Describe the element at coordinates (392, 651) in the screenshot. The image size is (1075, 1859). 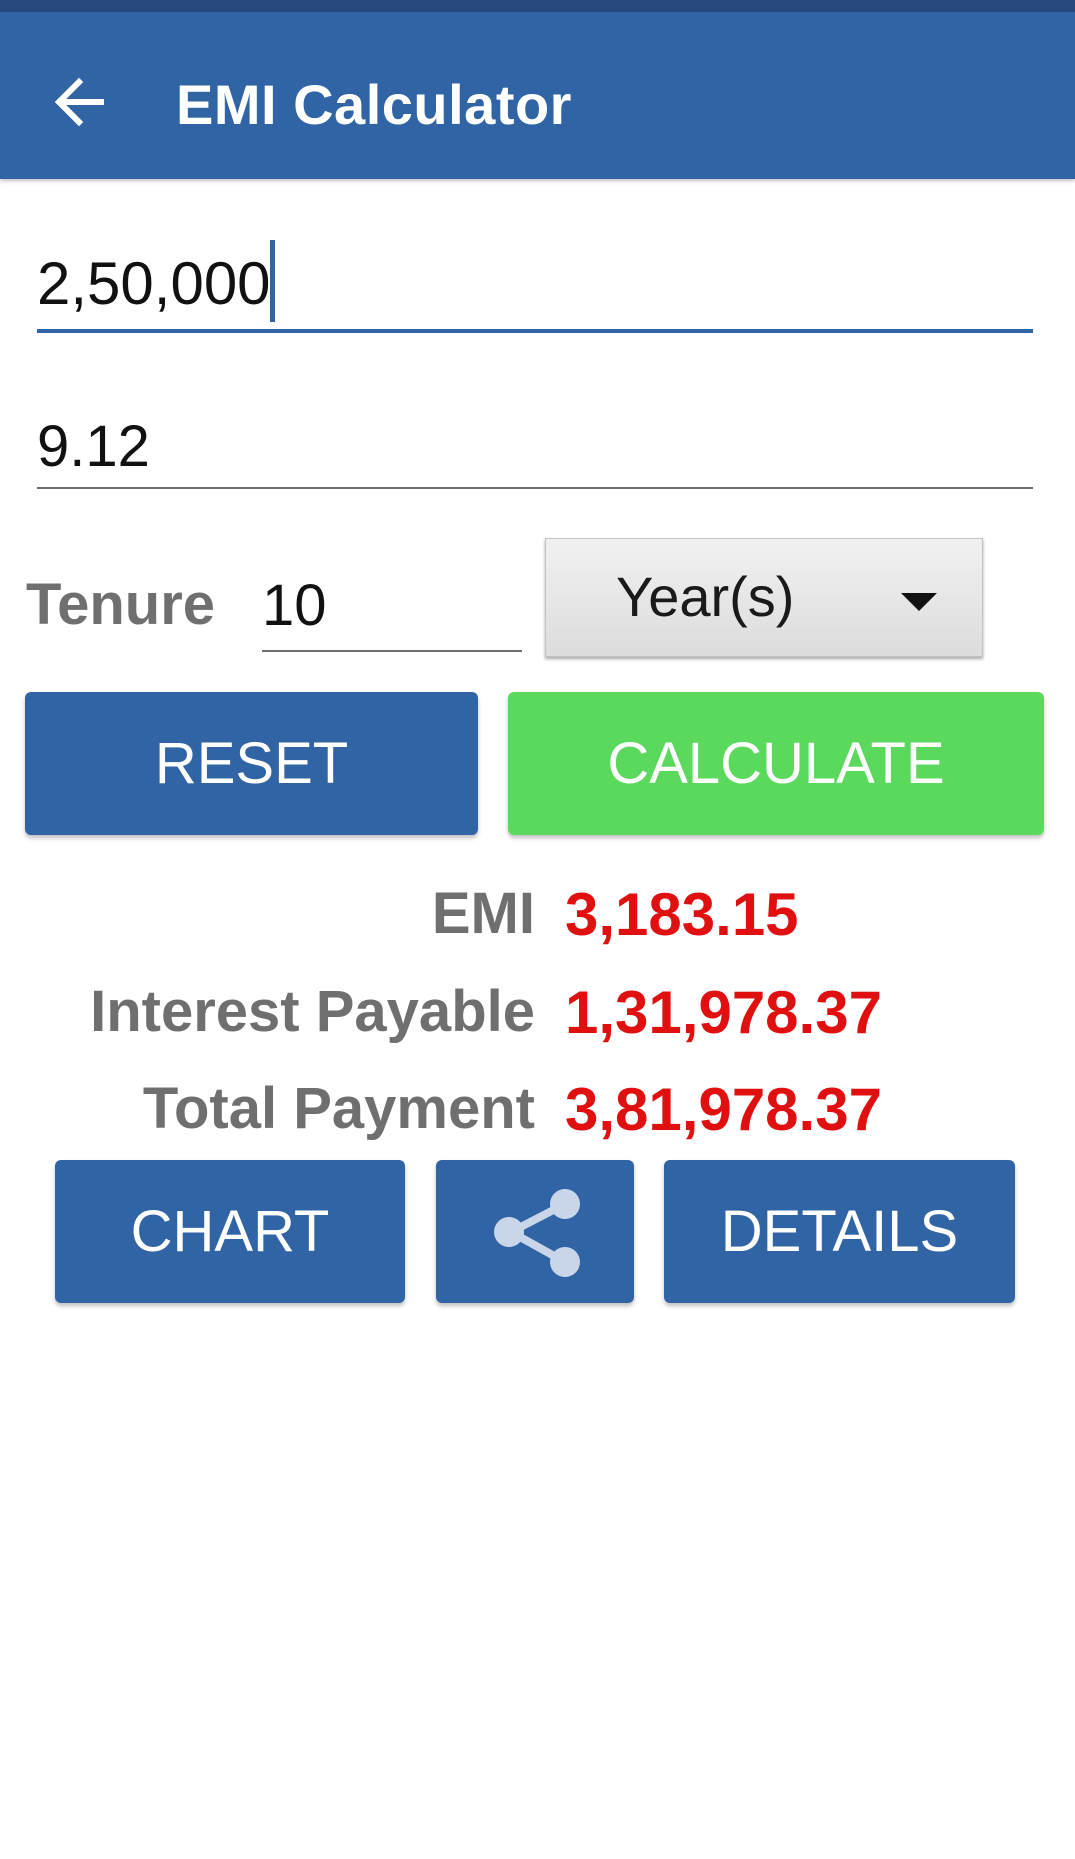
I see `tenure-underline` at that location.